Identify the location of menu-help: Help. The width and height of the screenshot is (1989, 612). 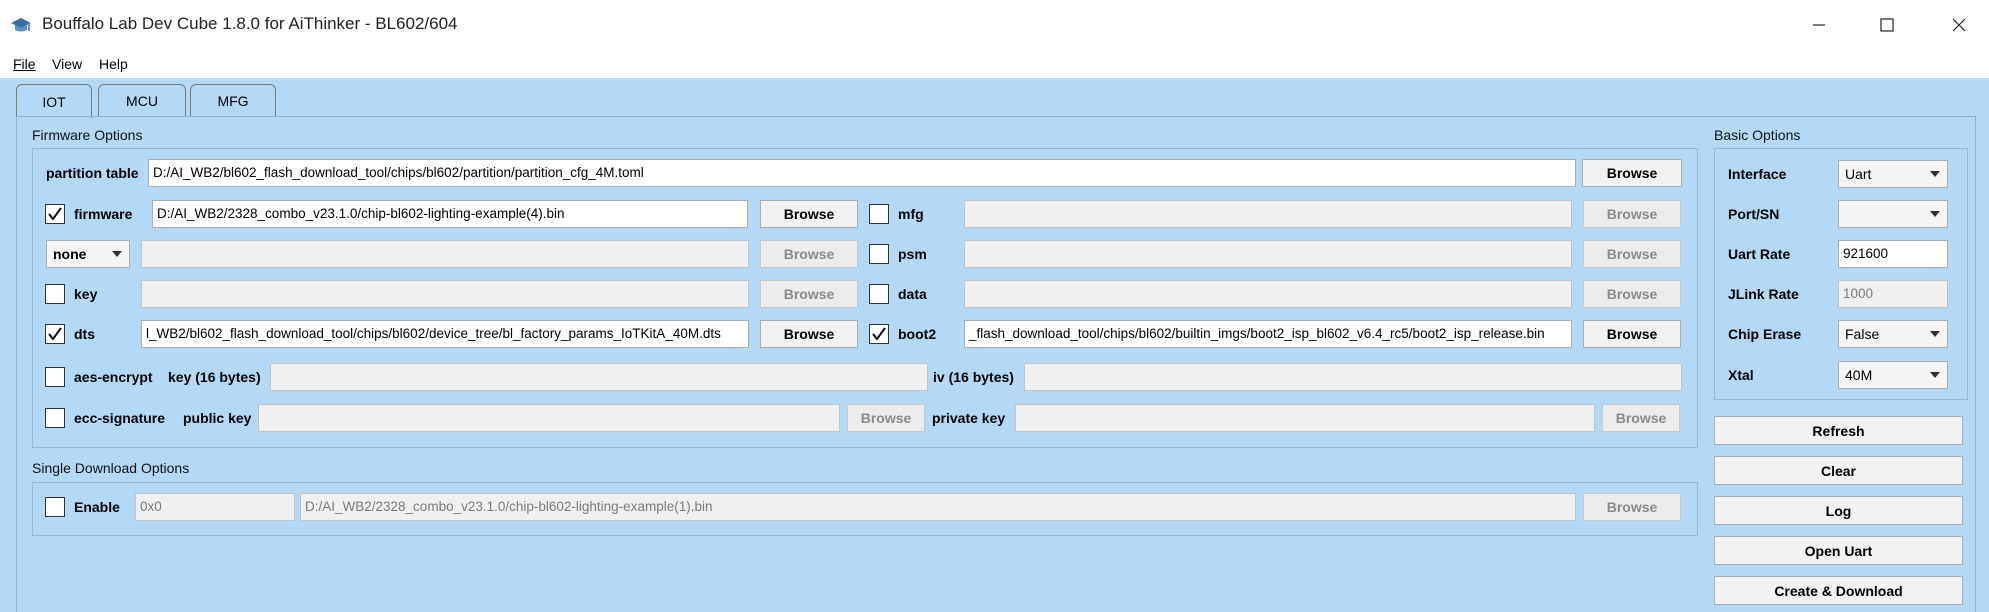
(113, 64).